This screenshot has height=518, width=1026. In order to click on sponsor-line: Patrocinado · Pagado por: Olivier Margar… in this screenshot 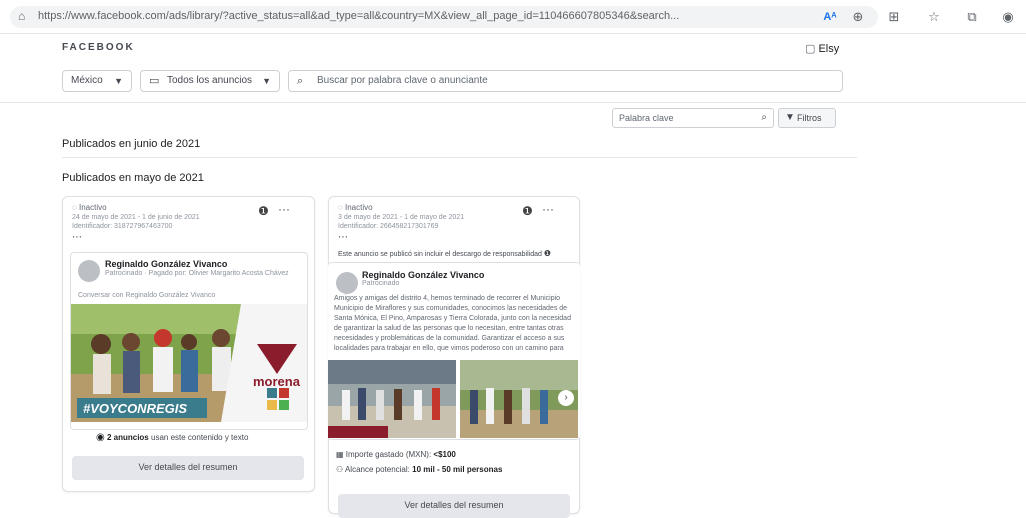, I will do `click(197, 273)`.